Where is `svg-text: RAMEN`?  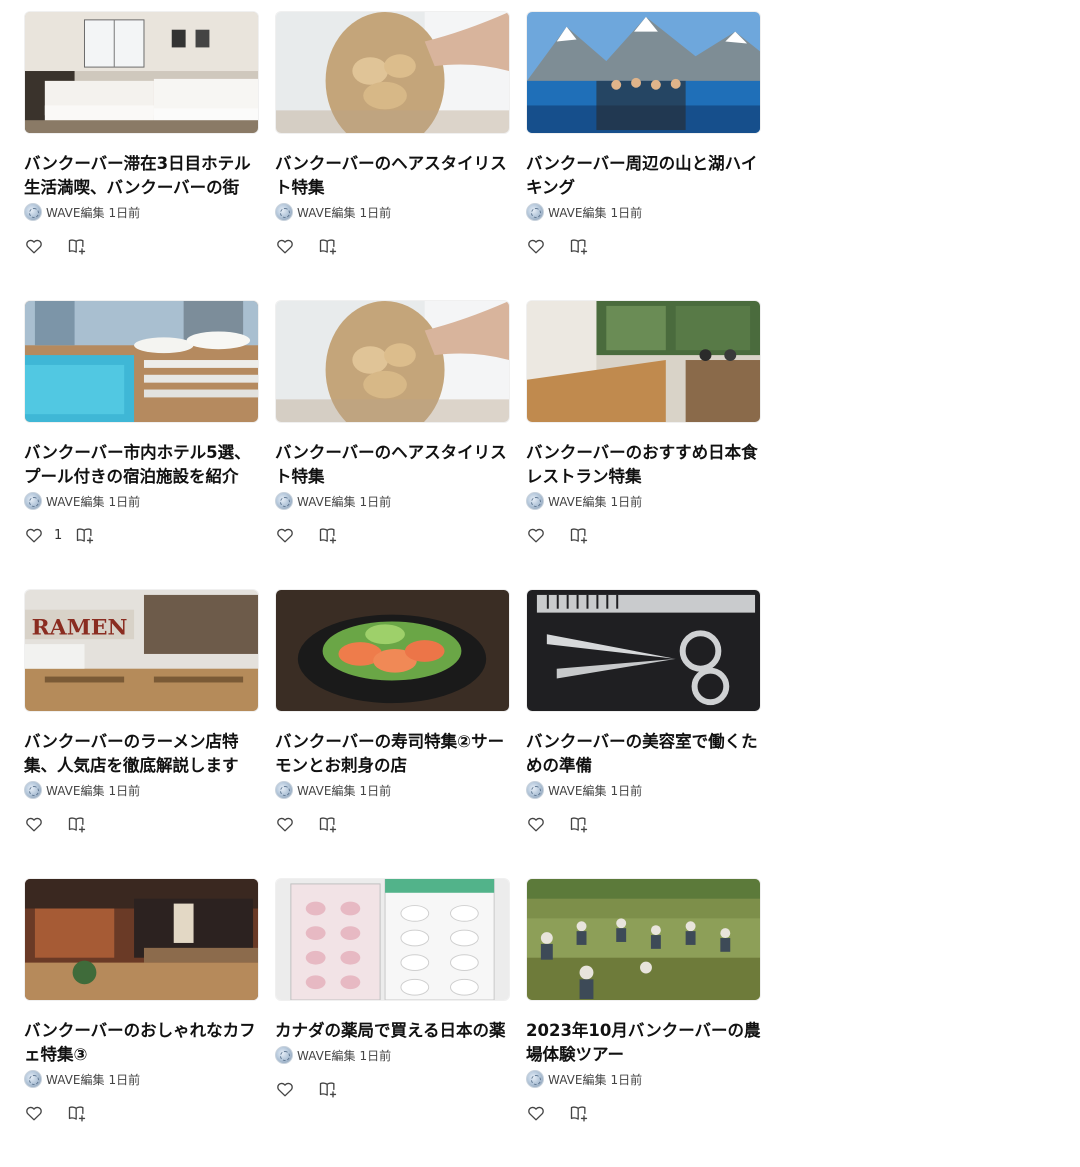
svg-text: RAMEN is located at coordinates (80, 627).